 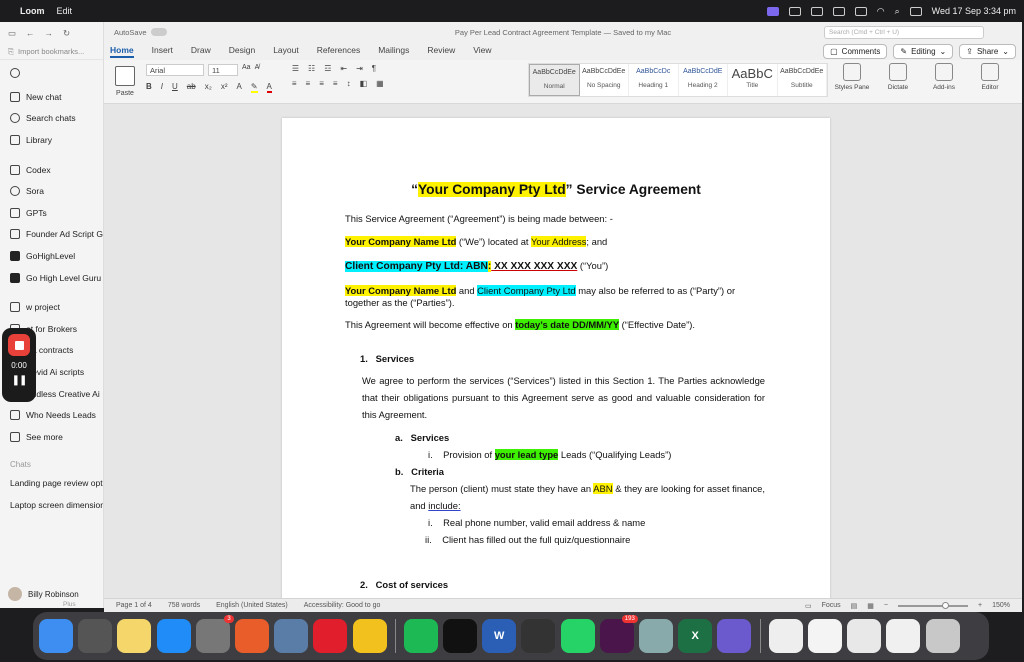 I want to click on align-right-icon: ≡, so click(x=321, y=83).